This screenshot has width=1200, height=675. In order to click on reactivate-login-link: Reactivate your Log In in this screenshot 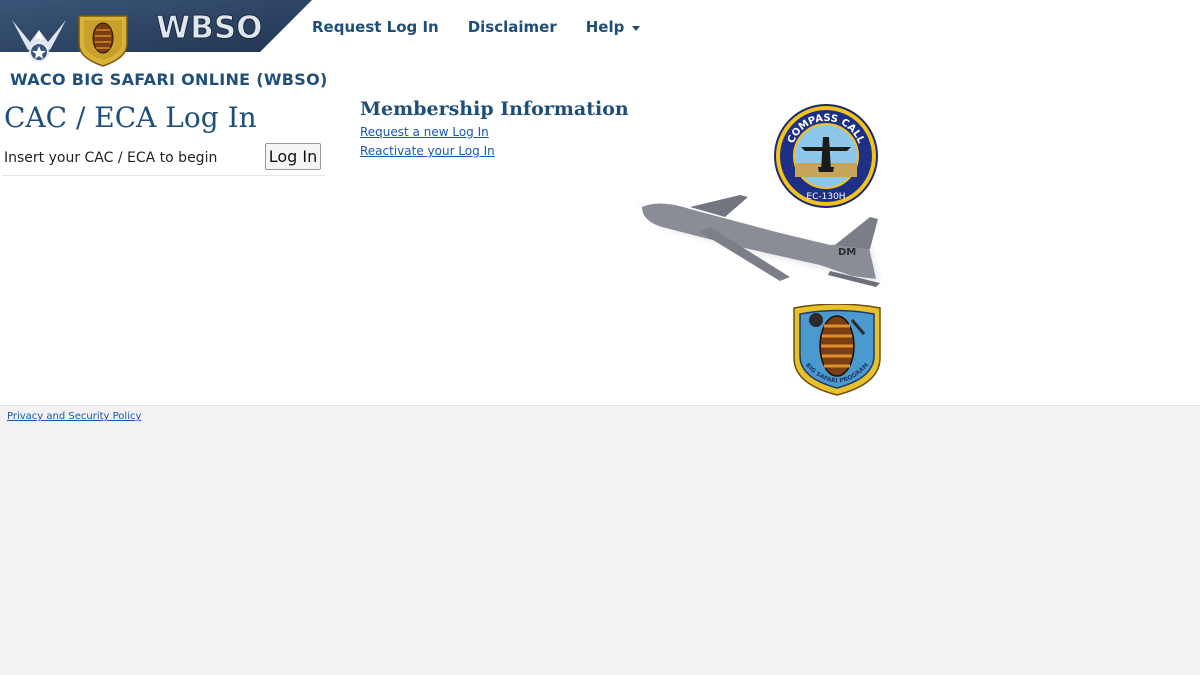, I will do `click(427, 151)`.